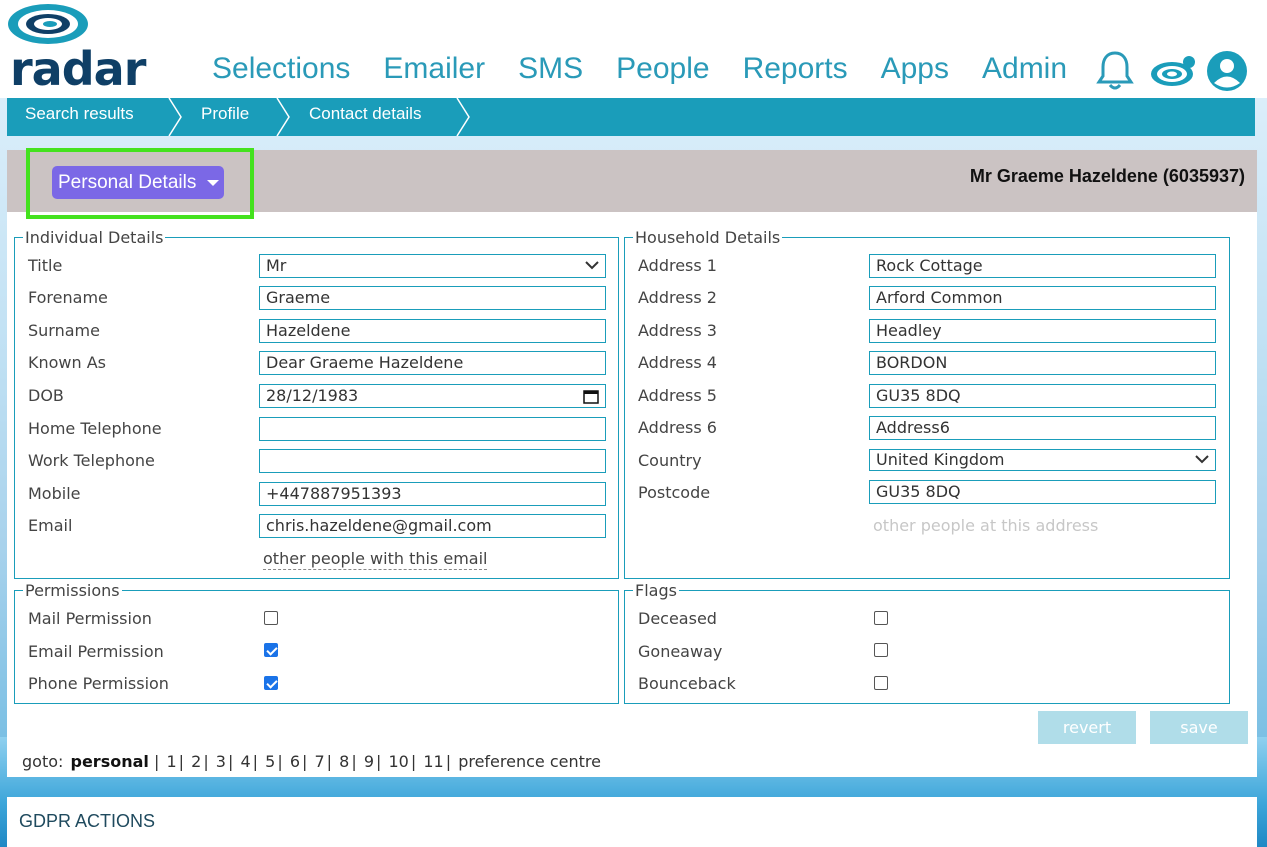 The height and width of the screenshot is (847, 1267). Describe the element at coordinates (940, 459) in the screenshot. I see `country-value: United Kingdom` at that location.